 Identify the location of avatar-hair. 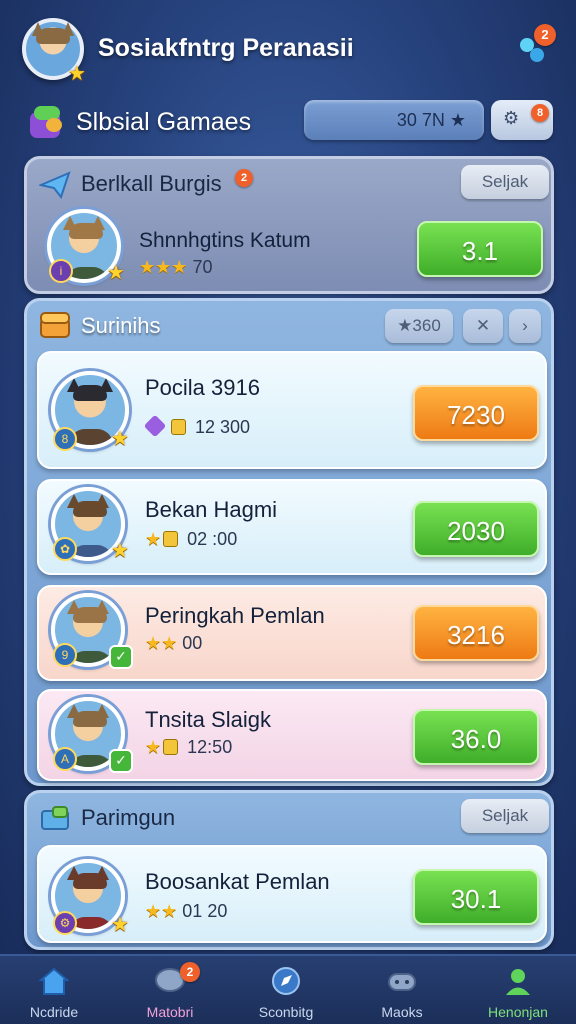
(53, 36).